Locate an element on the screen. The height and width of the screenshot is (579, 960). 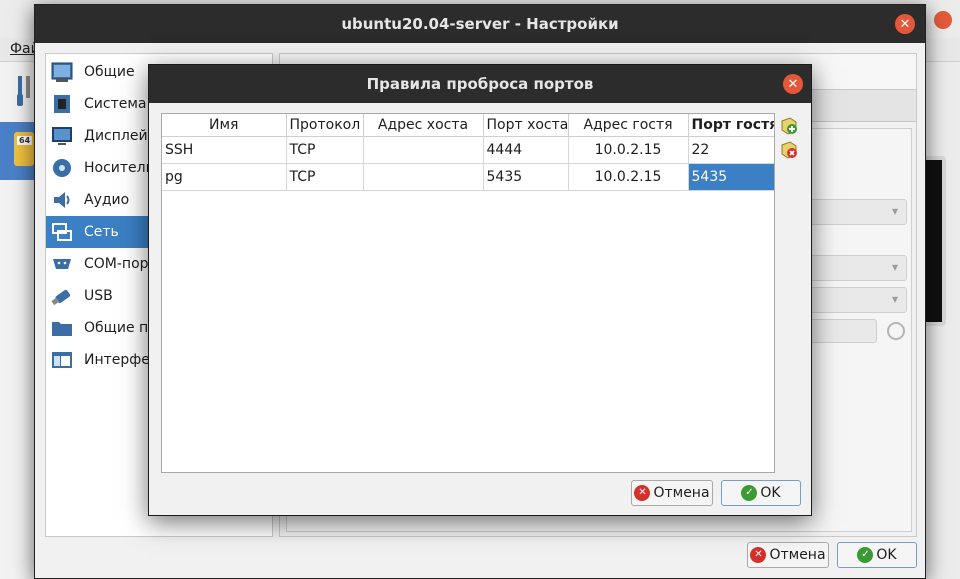
sidebar-item-label: Сеть is located at coordinates (101, 232).